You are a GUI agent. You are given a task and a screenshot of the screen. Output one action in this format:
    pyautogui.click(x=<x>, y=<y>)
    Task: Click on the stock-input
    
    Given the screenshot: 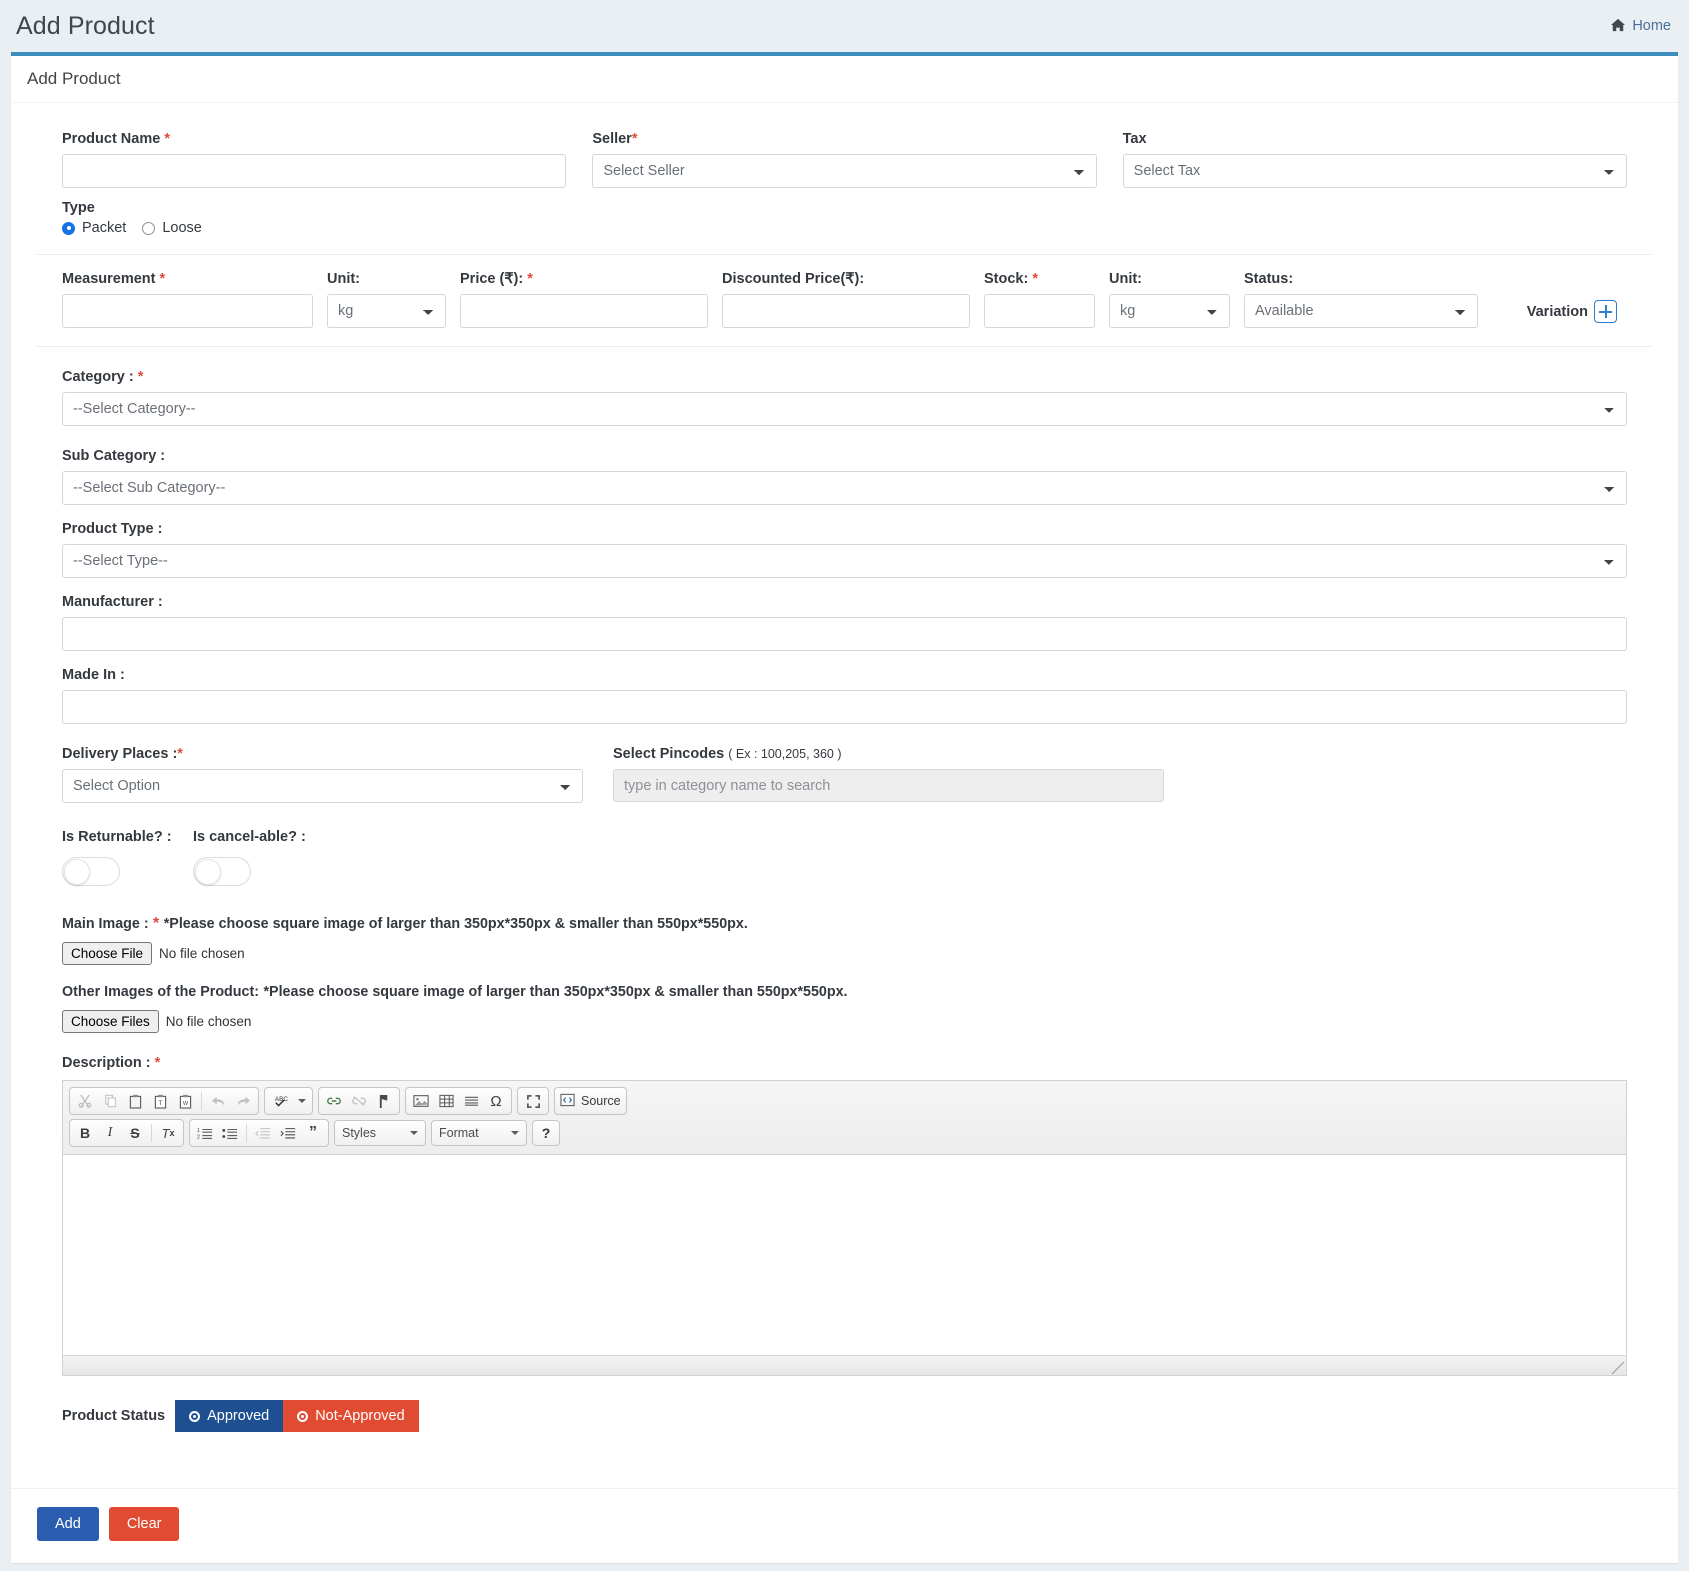 What is the action you would take?
    pyautogui.click(x=1039, y=311)
    